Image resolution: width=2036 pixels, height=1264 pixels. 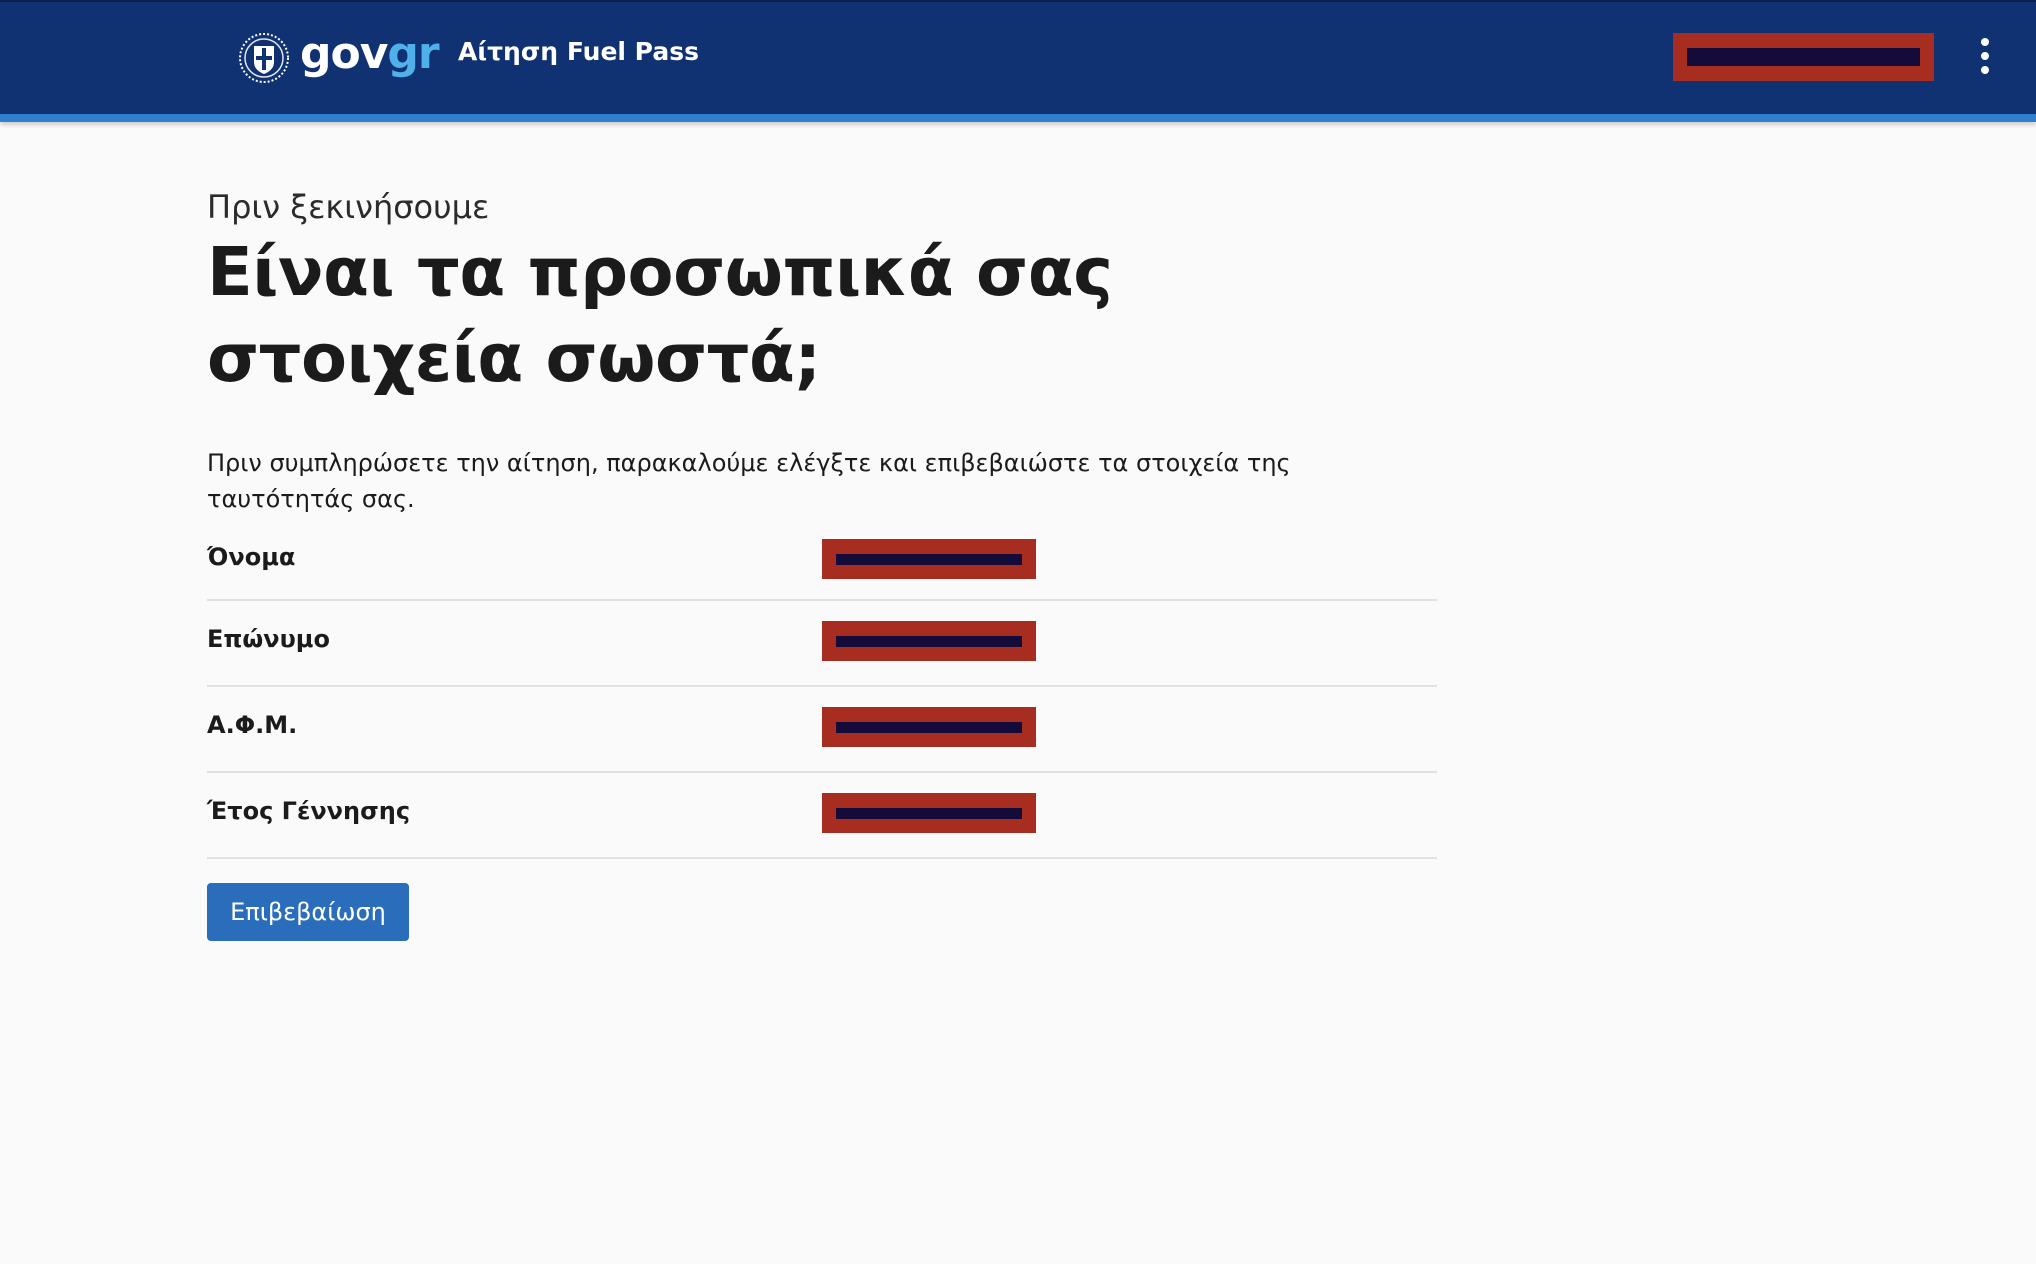 I want to click on confirm-button: Επιβεβαίωση, so click(x=308, y=912).